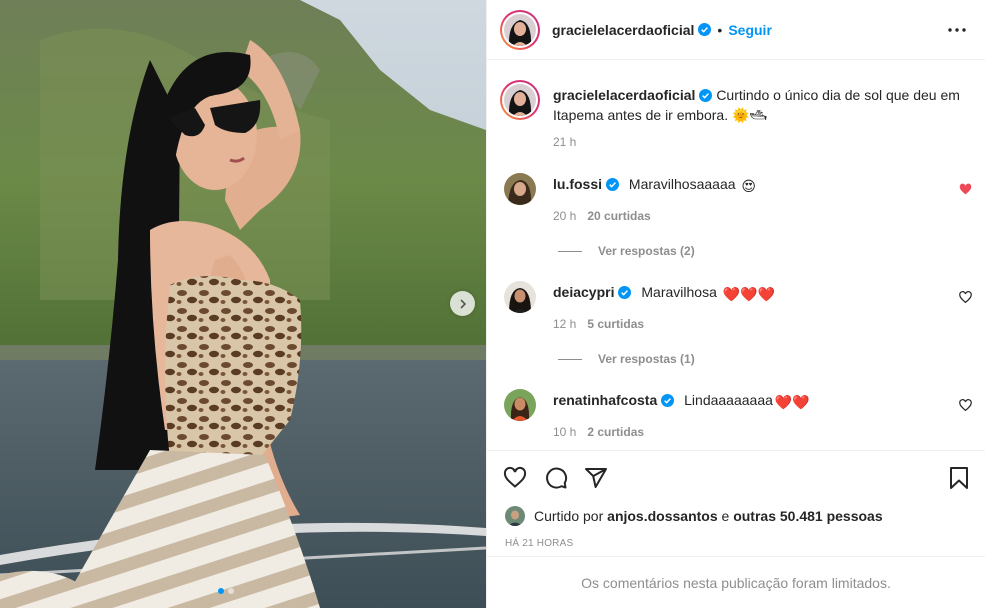  Describe the element at coordinates (623, 30) in the screenshot. I see `author-username: gracielelacerdaoficial` at that location.